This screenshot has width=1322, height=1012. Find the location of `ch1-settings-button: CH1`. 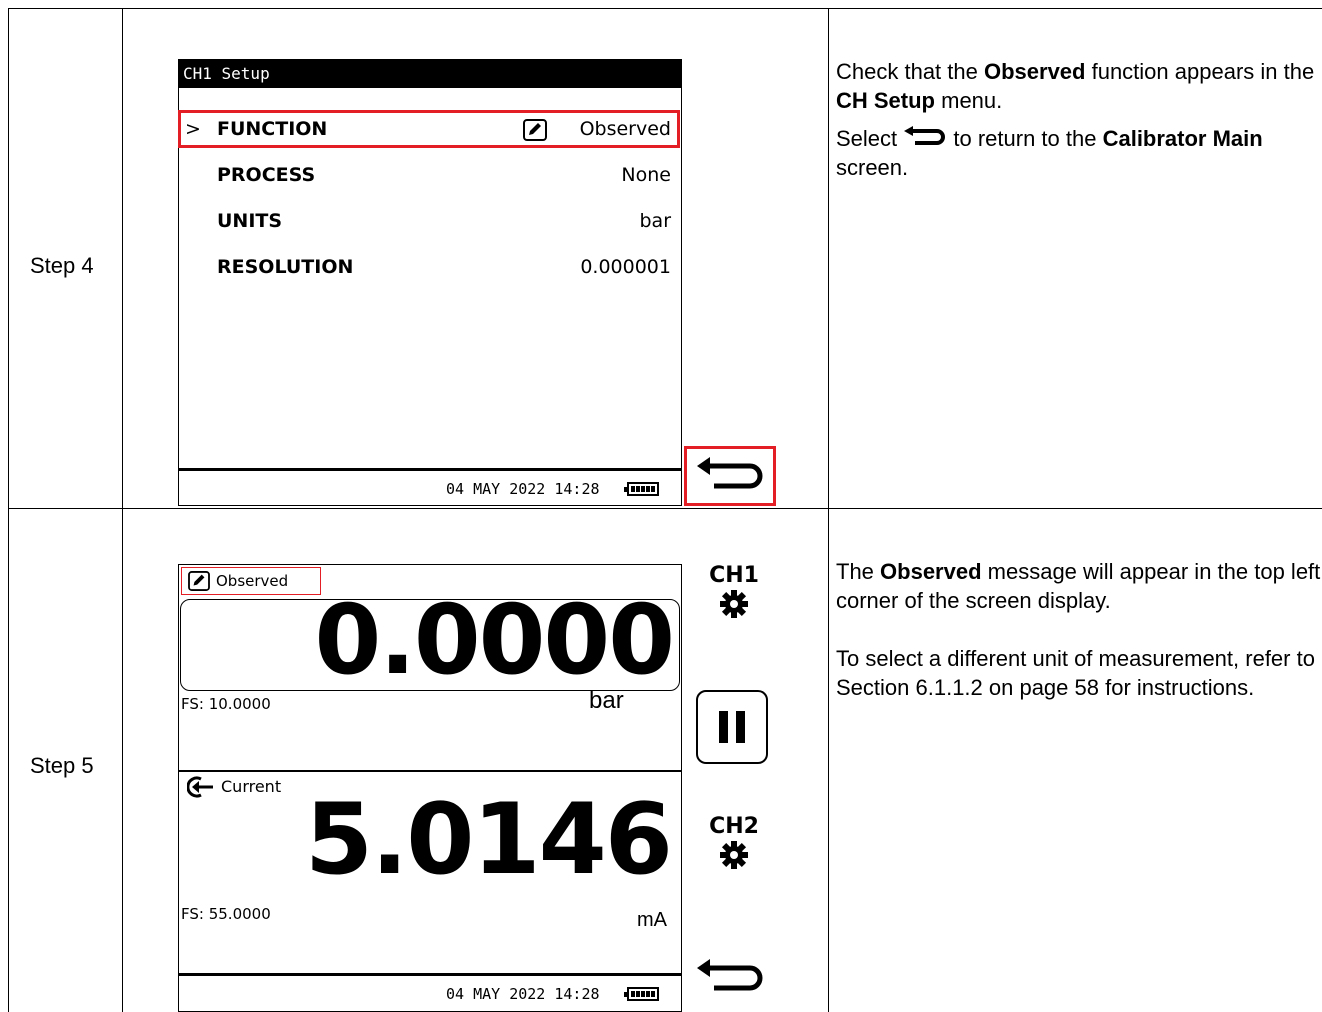

ch1-settings-button: CH1 is located at coordinates (734, 594).